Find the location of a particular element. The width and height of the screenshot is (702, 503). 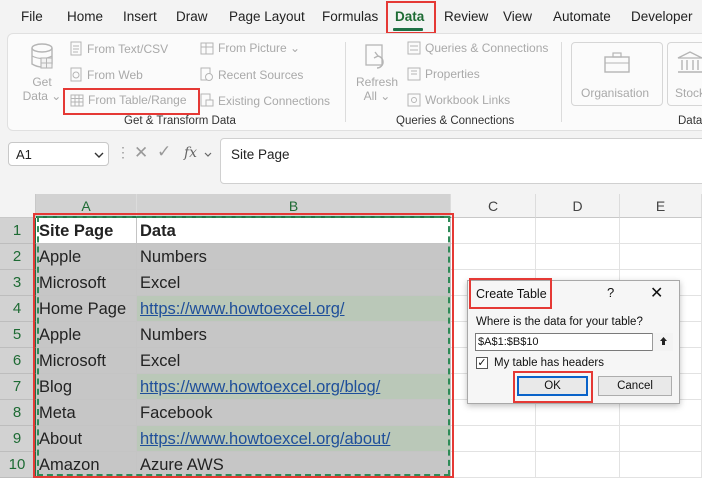

name-box-value: A1 is located at coordinates (24, 154).